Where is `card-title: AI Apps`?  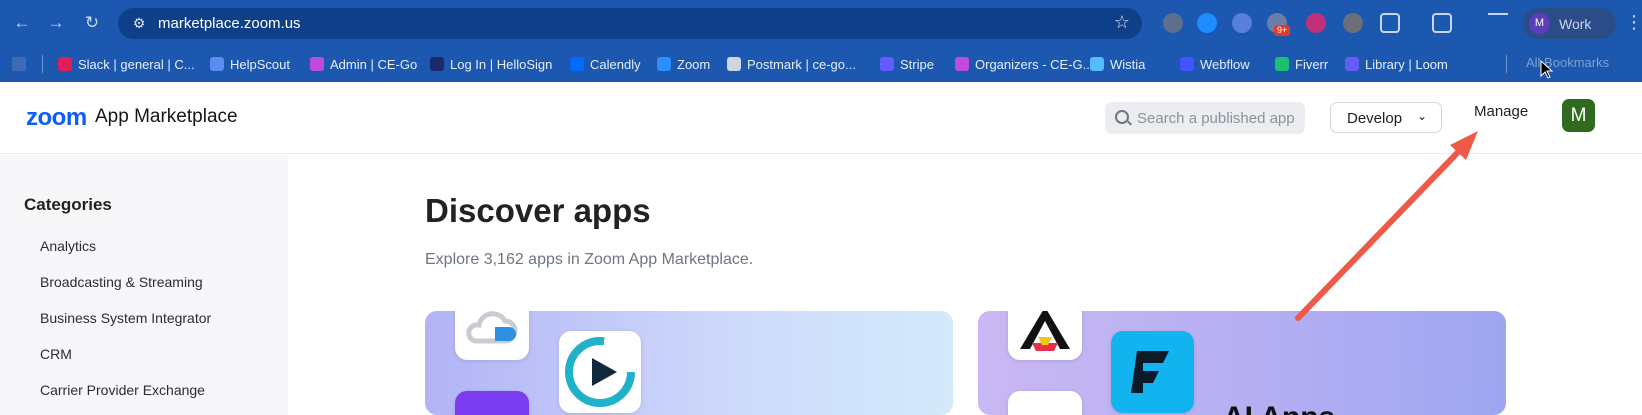 card-title: AI Apps is located at coordinates (1279, 408).